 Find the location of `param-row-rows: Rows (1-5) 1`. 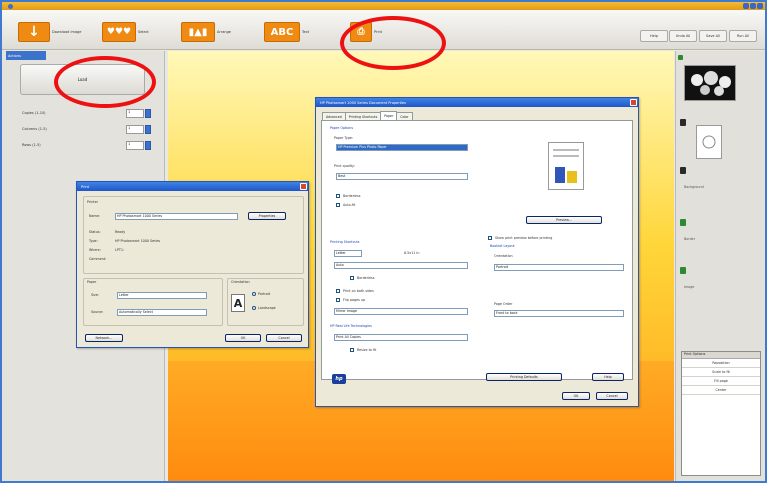

param-row-rows: Rows (1-5) 1 is located at coordinates (88, 145).